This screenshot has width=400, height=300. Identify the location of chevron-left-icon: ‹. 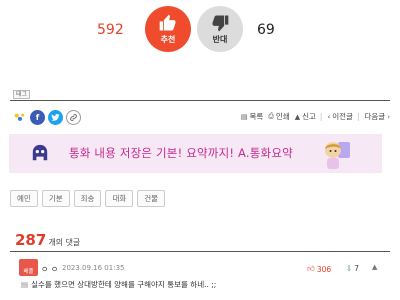
(329, 116).